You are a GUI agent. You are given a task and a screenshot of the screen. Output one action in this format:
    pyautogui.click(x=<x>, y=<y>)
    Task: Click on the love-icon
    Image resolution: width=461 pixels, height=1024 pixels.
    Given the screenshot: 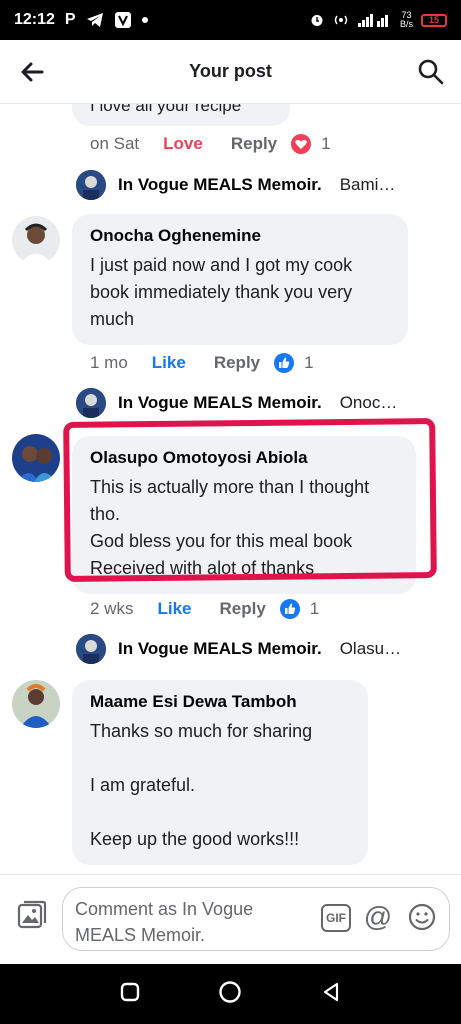 What is the action you would take?
    pyautogui.click(x=301, y=144)
    